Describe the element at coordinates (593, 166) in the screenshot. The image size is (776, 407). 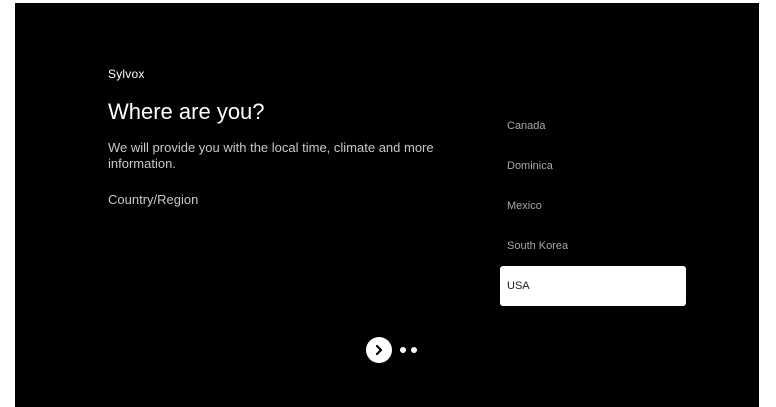
I see `country-item-dominica: Dominica` at that location.